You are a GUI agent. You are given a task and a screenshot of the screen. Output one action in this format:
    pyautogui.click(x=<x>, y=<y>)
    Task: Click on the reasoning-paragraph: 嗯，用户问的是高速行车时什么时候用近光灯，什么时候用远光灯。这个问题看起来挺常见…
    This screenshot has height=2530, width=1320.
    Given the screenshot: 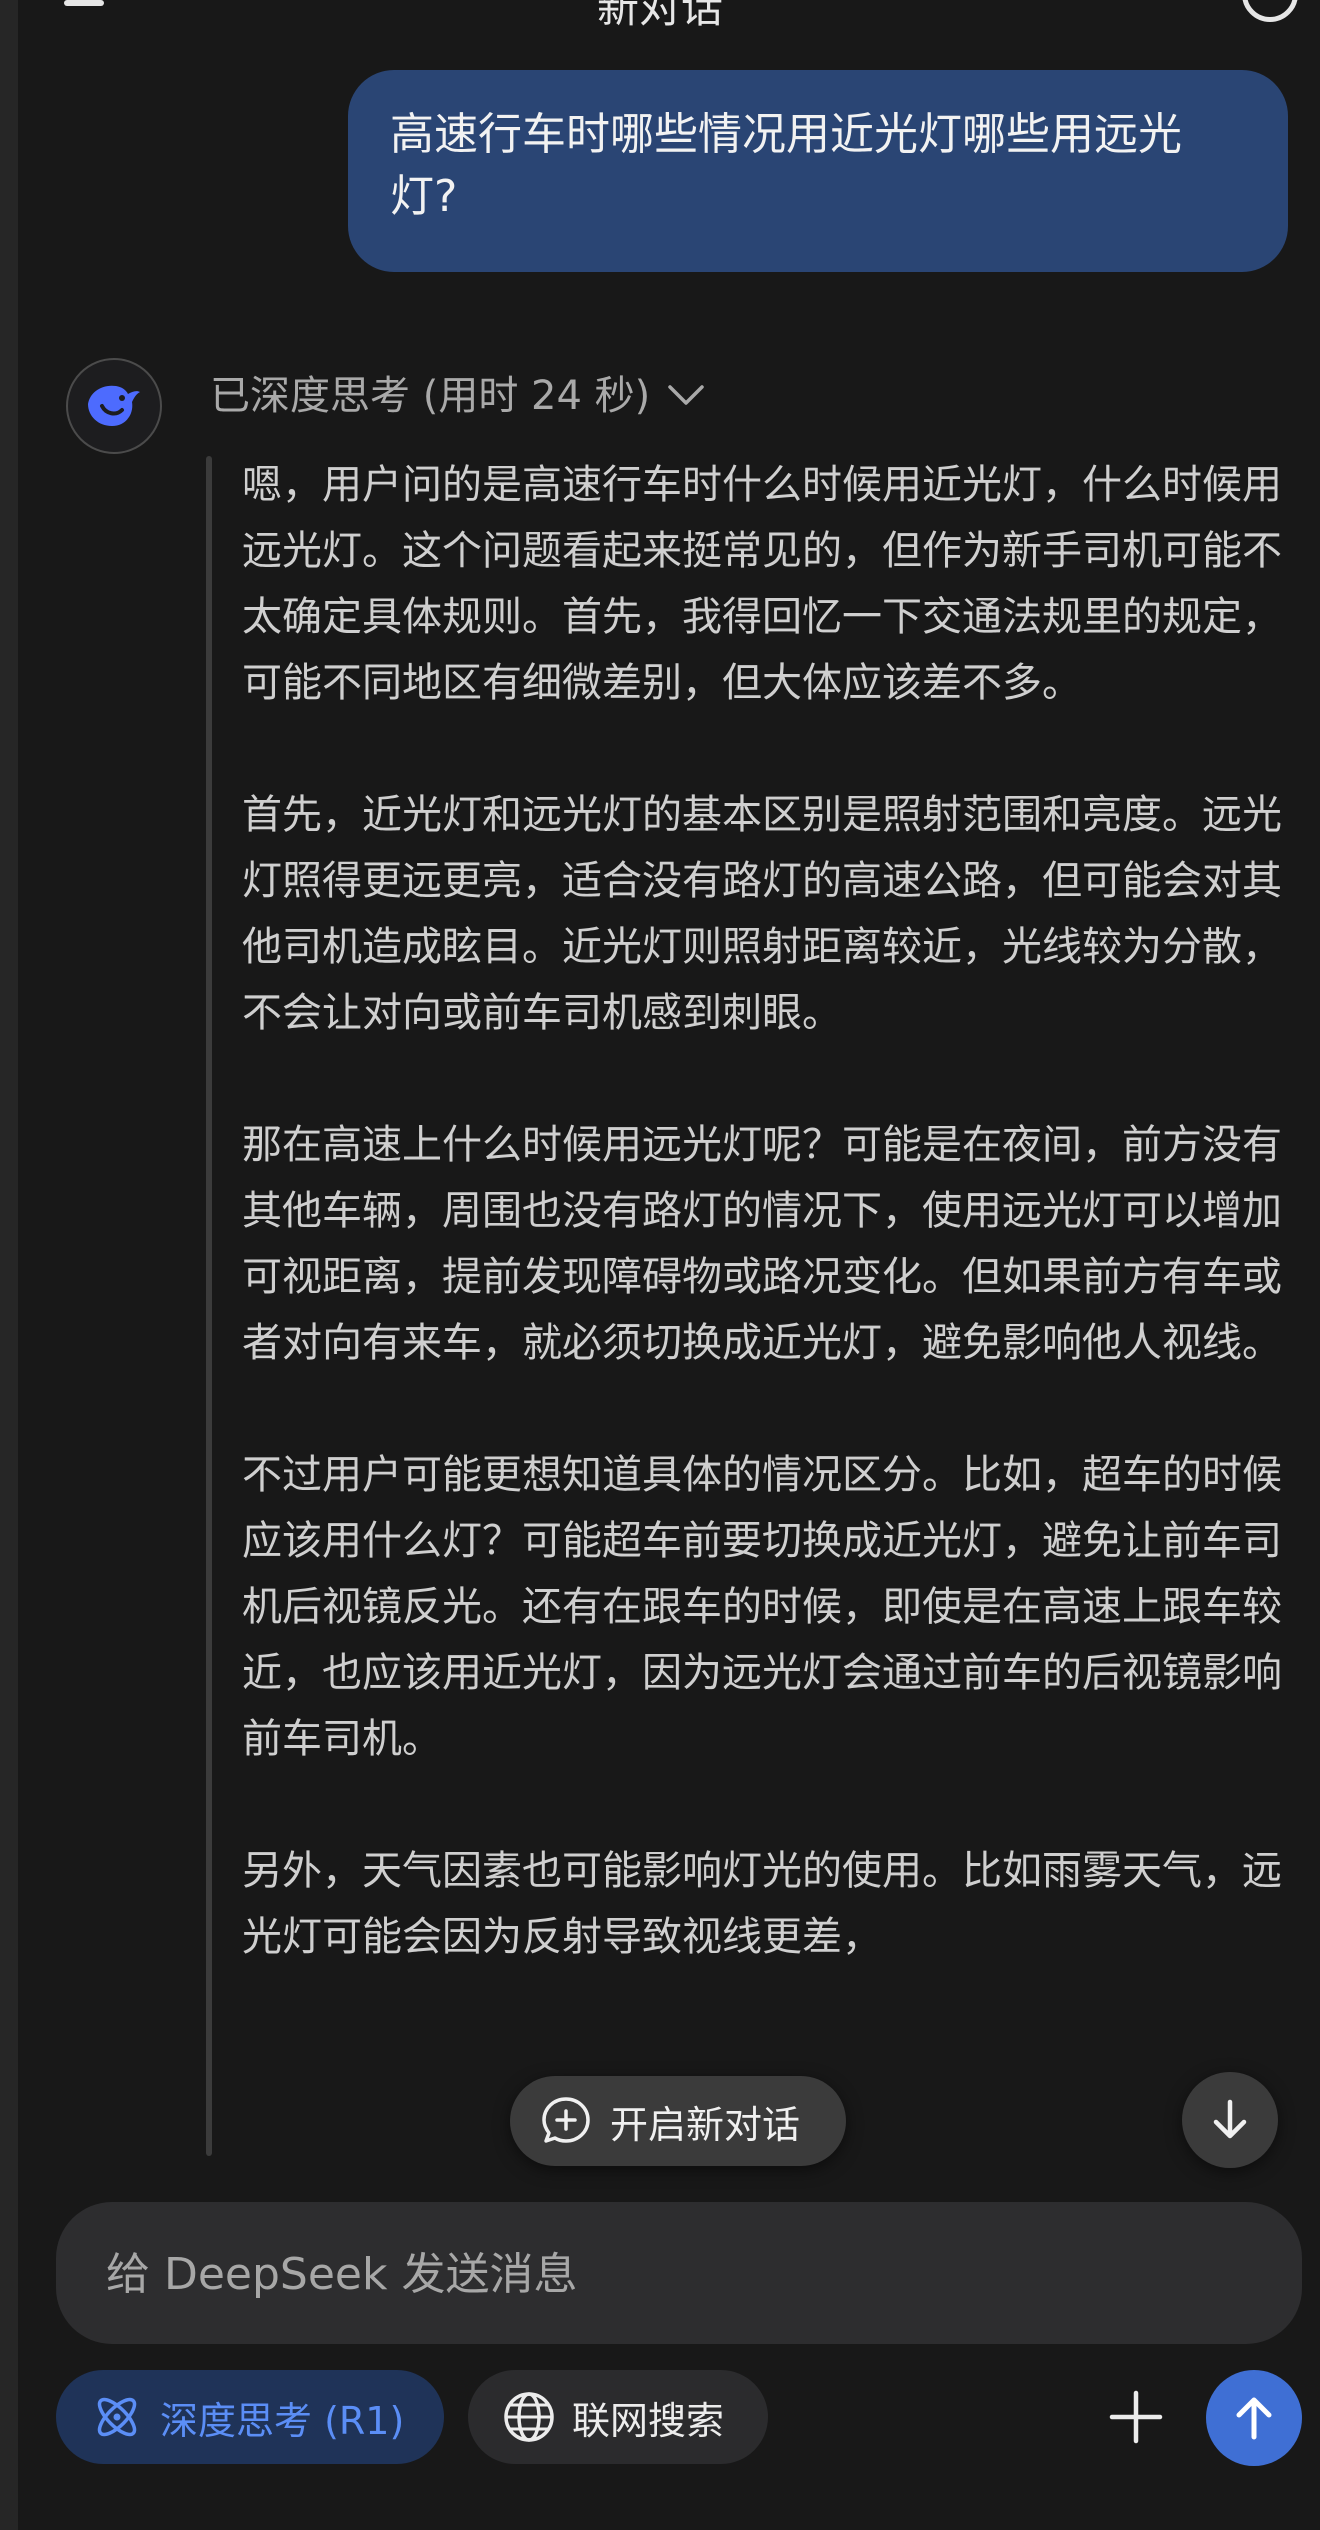 What is the action you would take?
    pyautogui.click(x=762, y=584)
    